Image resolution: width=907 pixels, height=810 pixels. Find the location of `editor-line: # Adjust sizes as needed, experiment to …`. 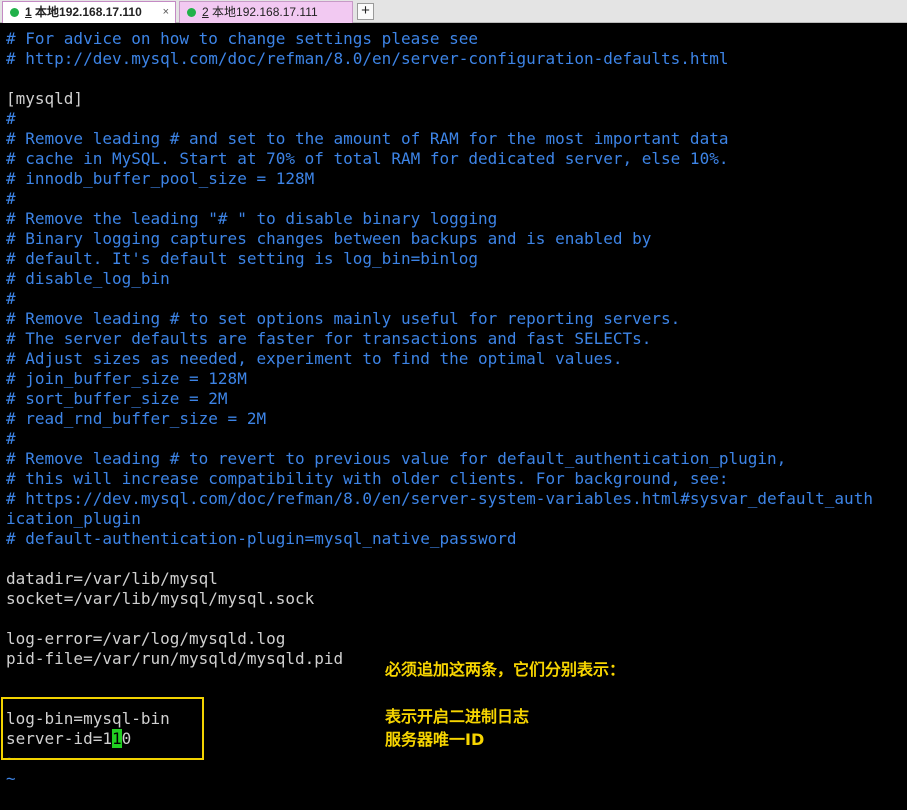

editor-line: # Adjust sizes as needed, experiment to … is located at coordinates (314, 358).